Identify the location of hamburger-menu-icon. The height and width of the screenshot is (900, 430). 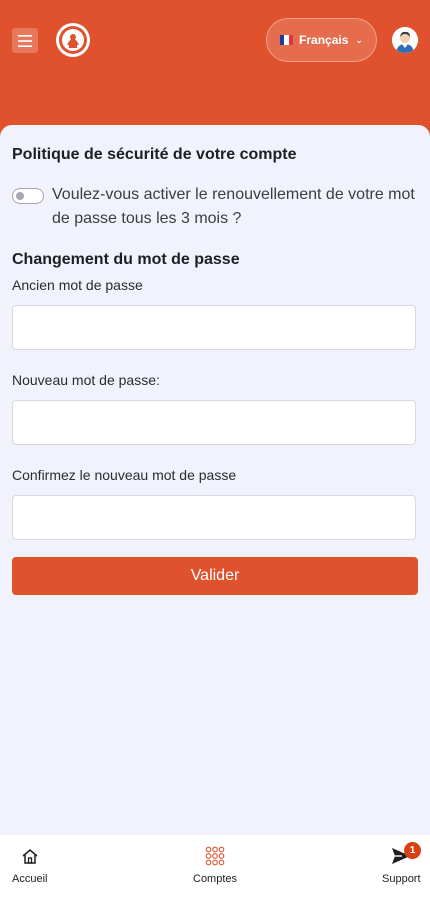
(25, 40).